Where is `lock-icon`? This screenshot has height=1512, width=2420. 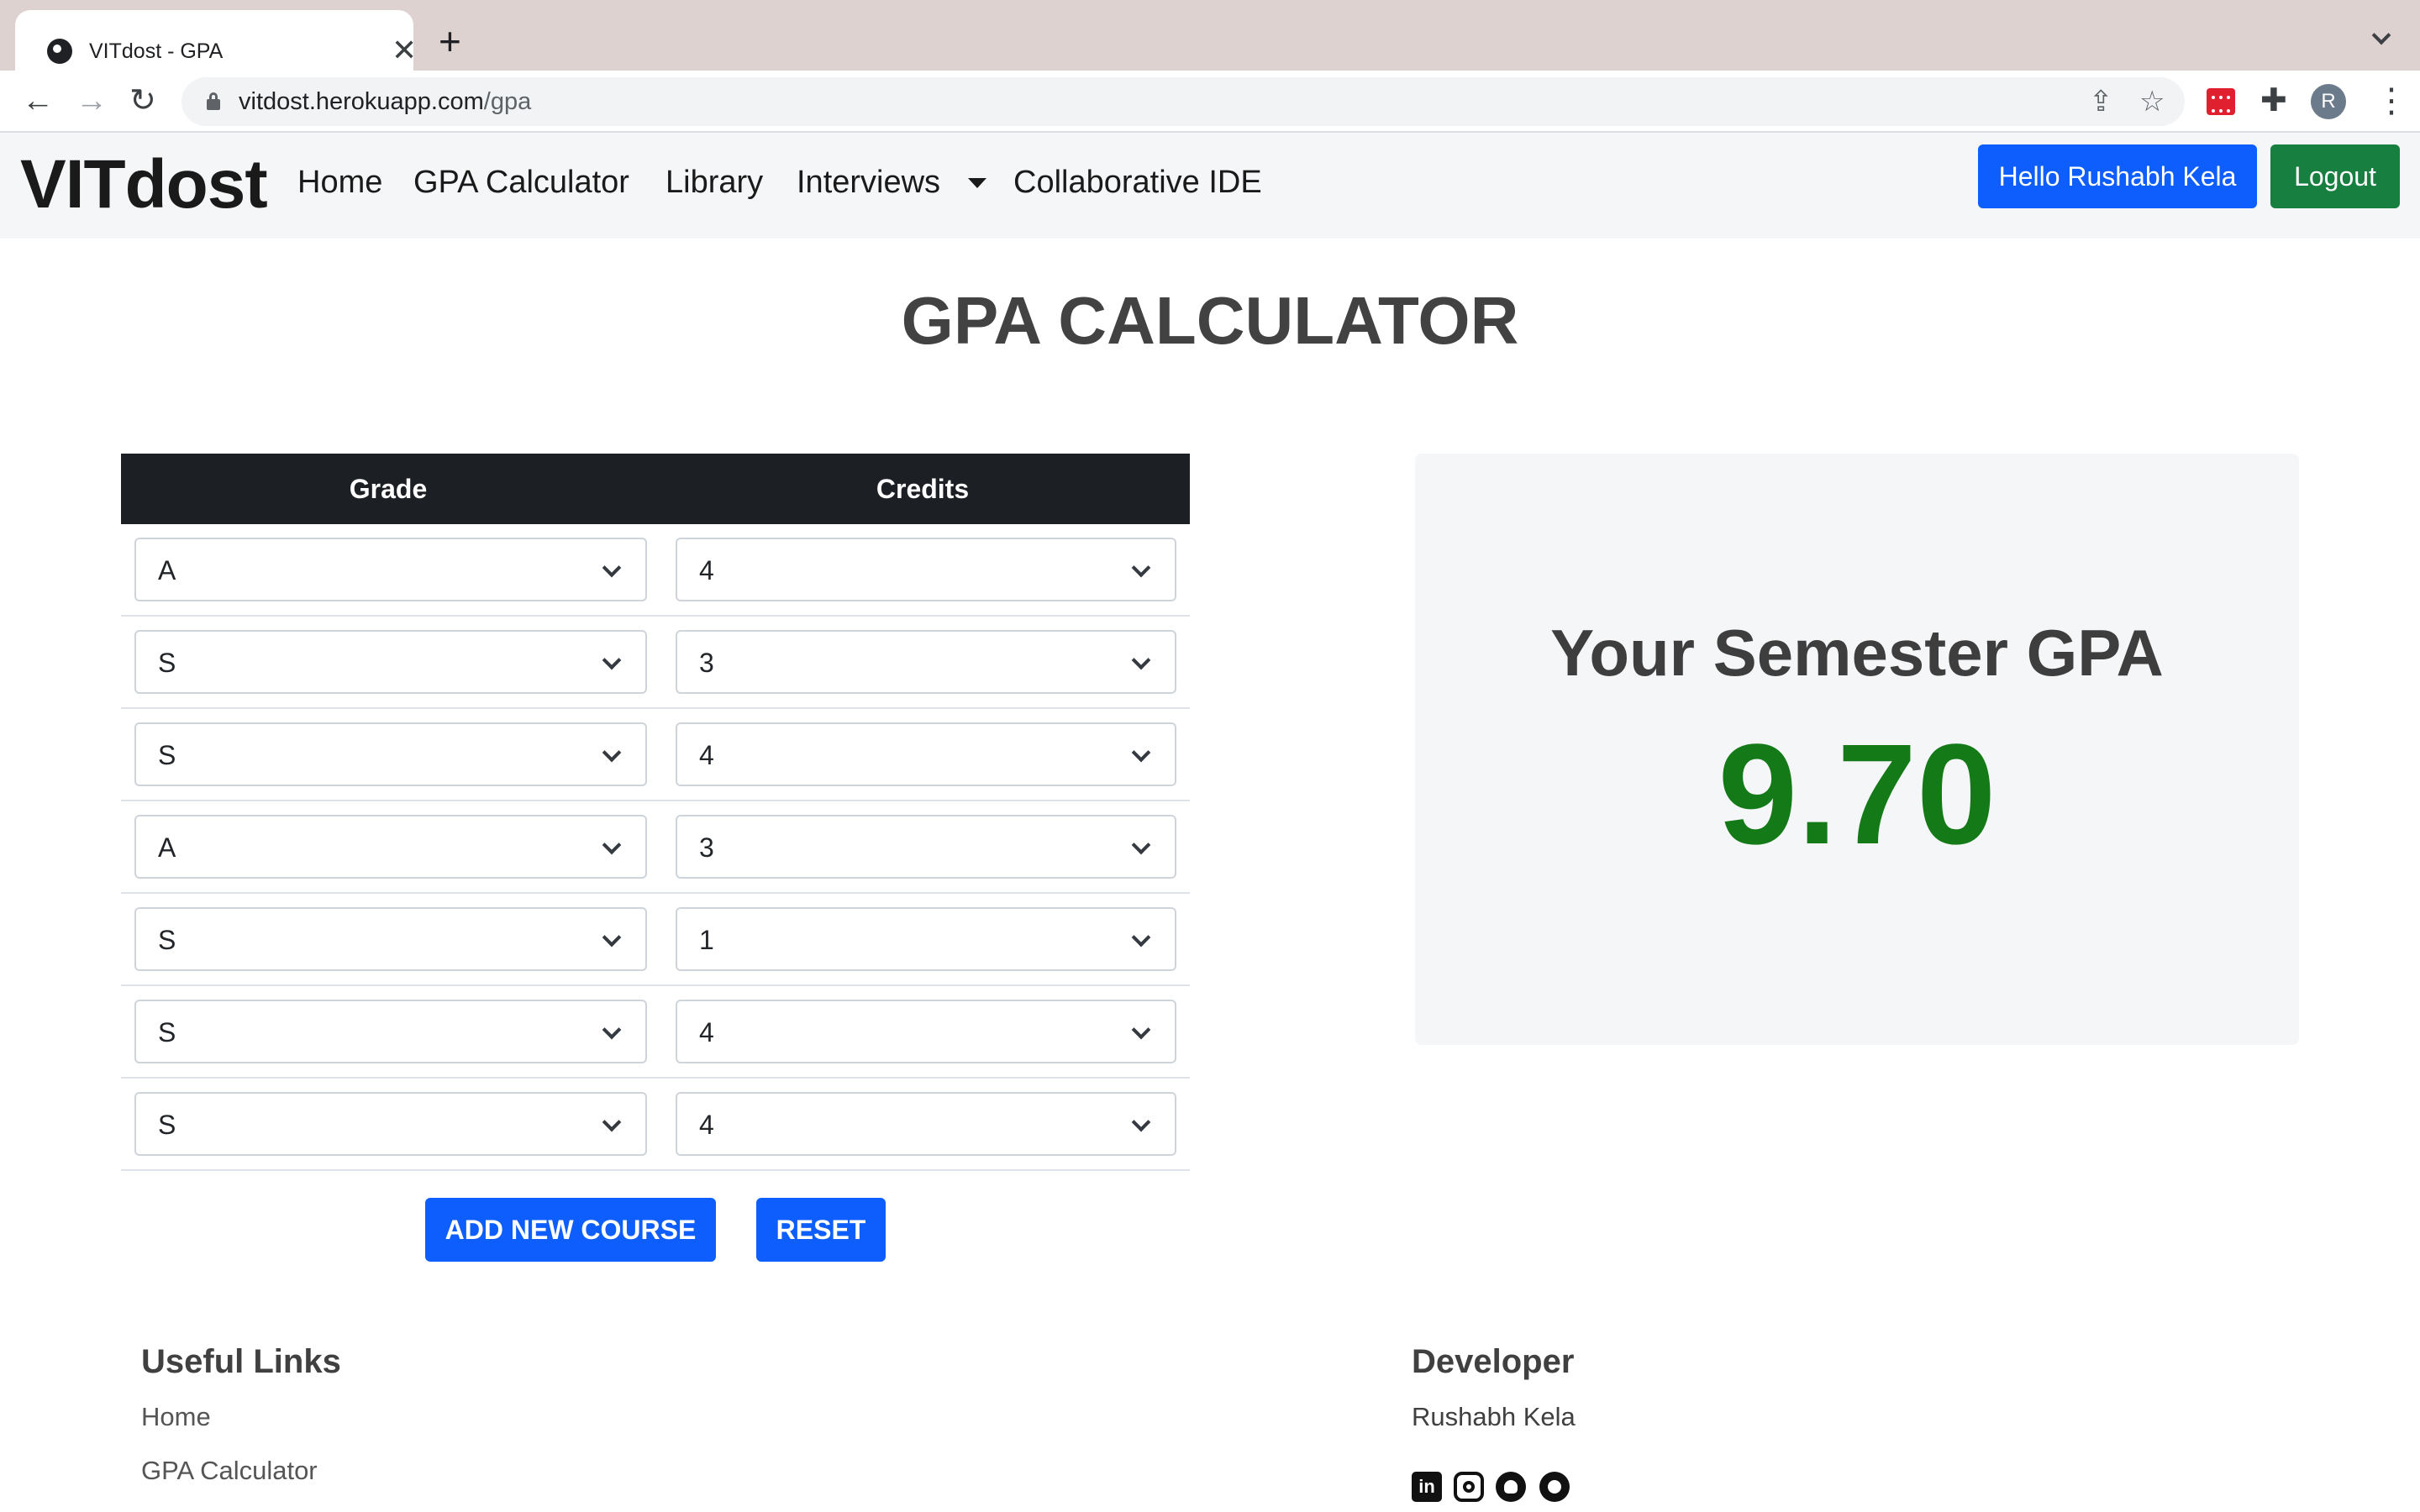 lock-icon is located at coordinates (214, 101).